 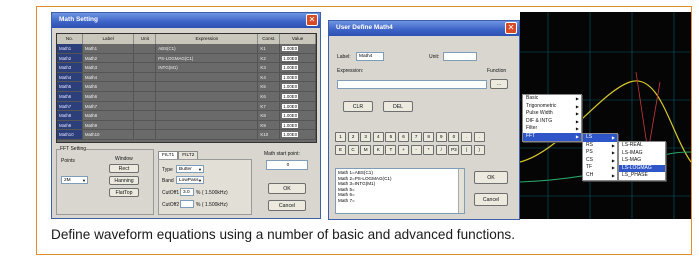 I want to click on table-row: Math4 Math4 K4 1.00E0, so click(x=186, y=77).